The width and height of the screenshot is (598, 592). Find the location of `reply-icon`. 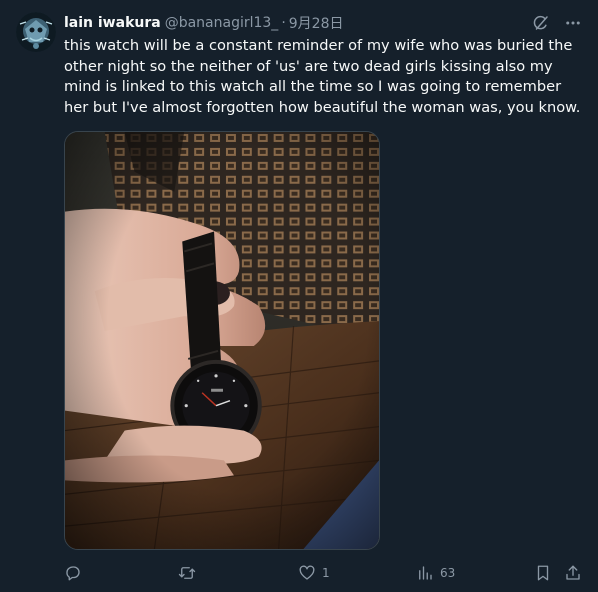

reply-icon is located at coordinates (73, 573).